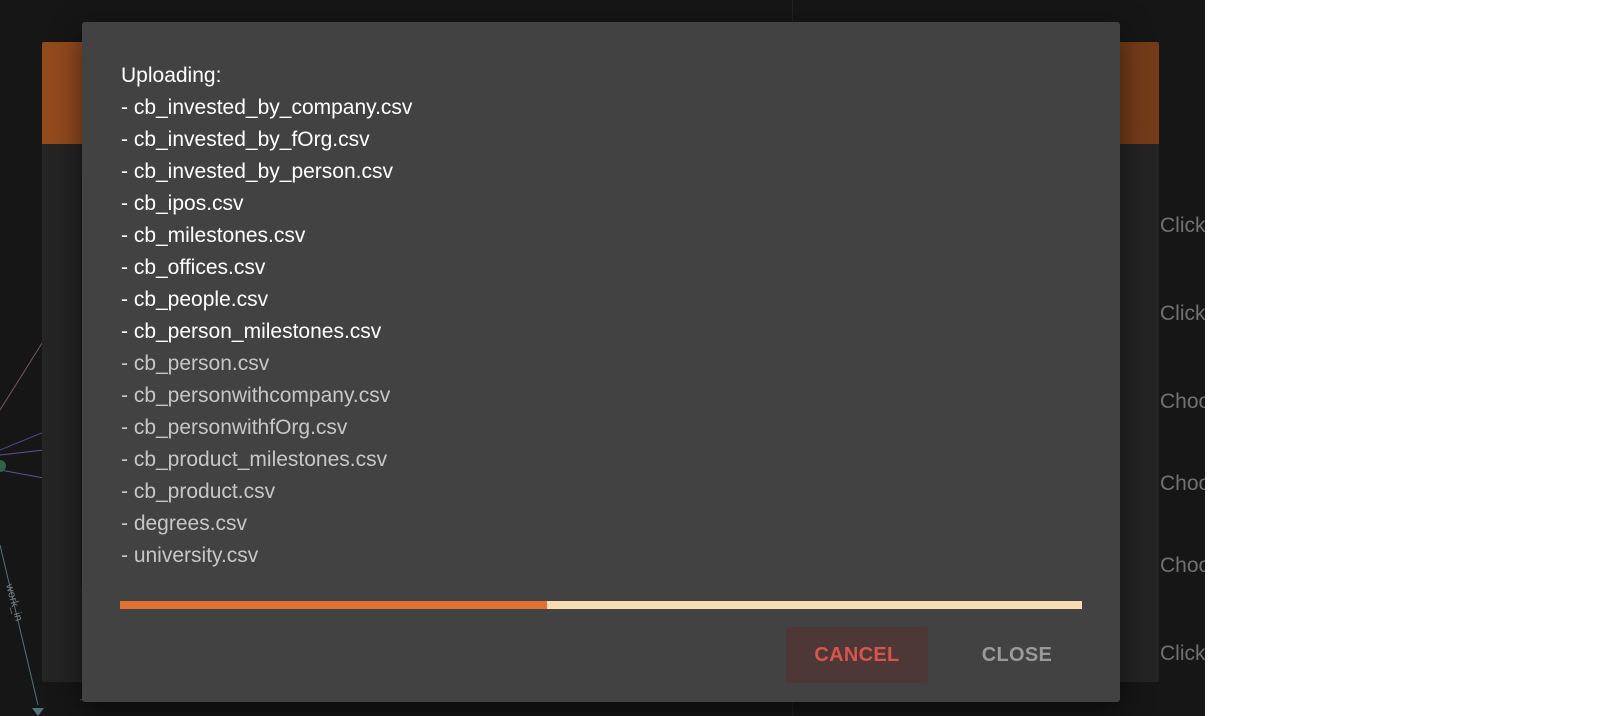  I want to click on file-list-item: - degrees.csv, so click(184, 523).